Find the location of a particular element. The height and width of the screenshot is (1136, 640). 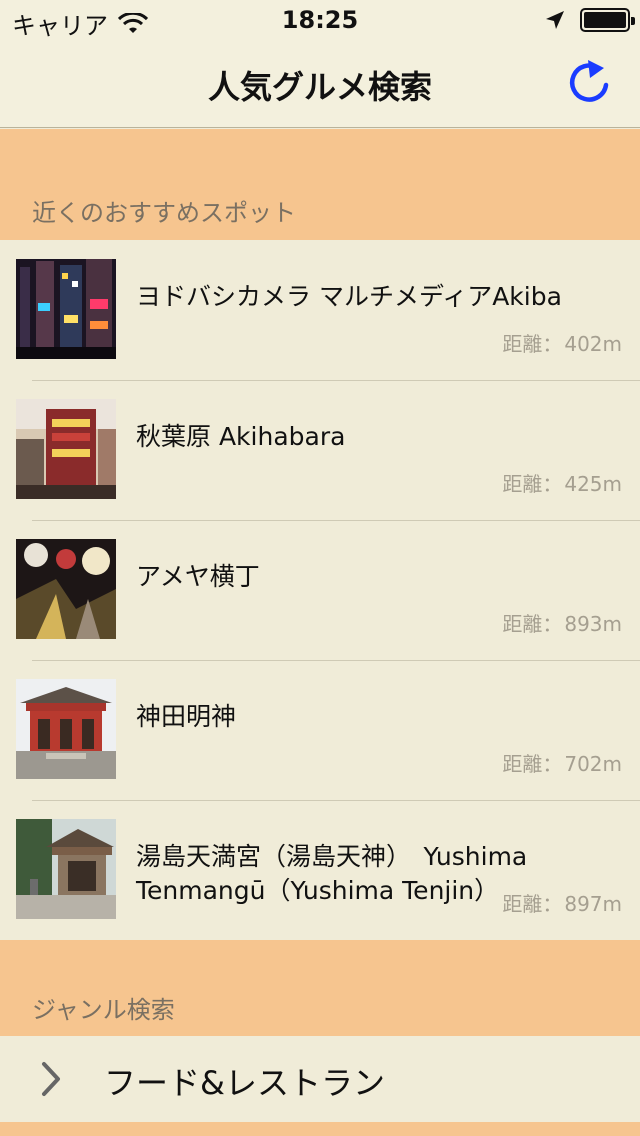

section-band-nearby: 近くのおすすめスポット is located at coordinates (320, 184).